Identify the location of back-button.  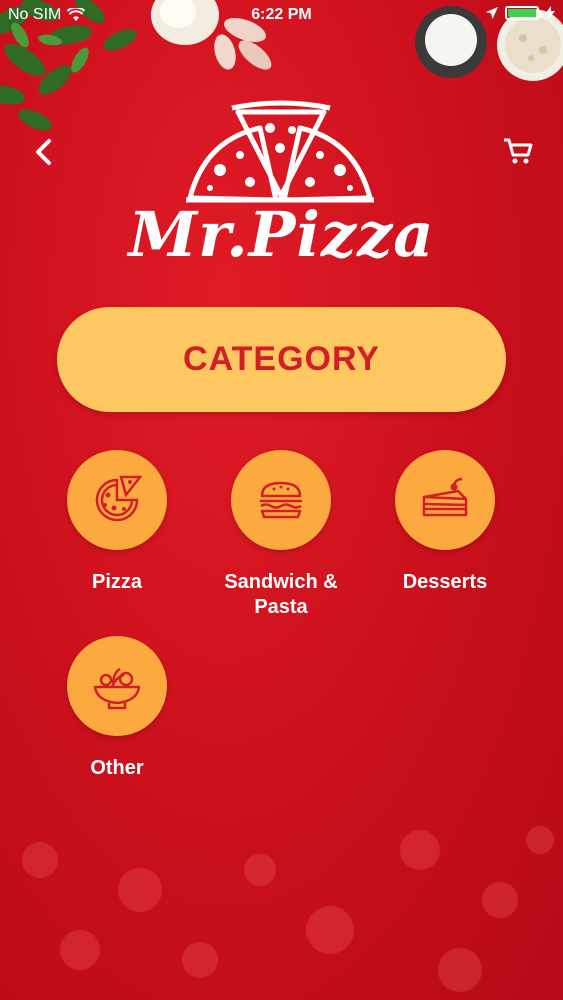
(45, 152).